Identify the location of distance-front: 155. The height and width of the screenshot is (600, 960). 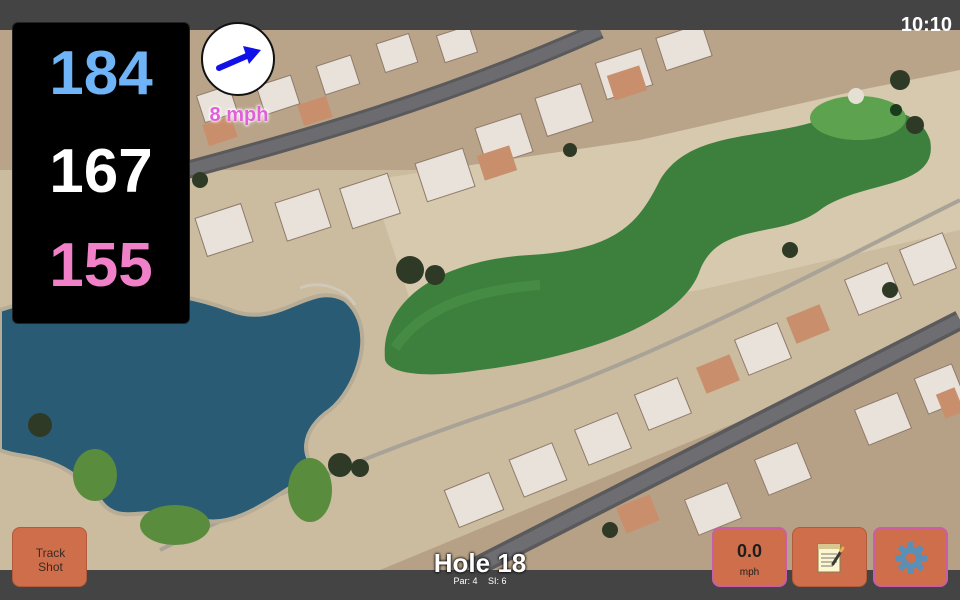
(101, 265).